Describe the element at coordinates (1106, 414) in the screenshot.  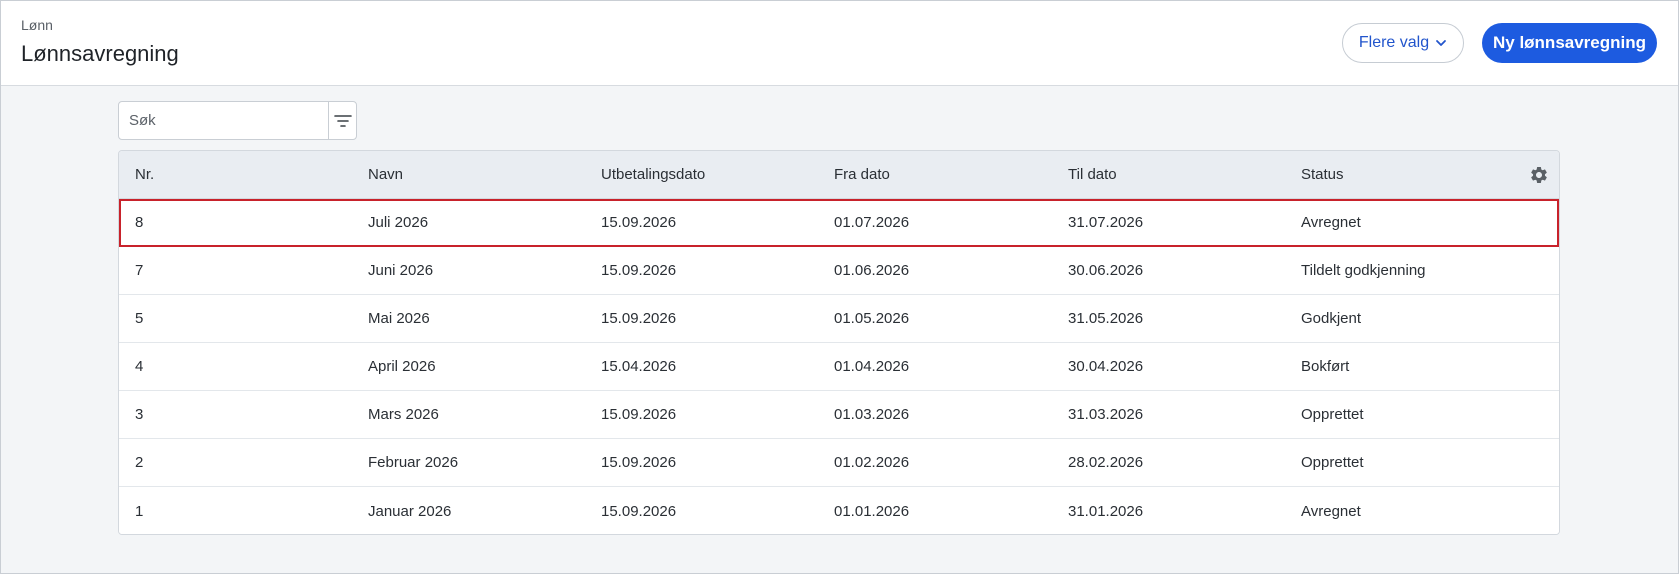
I see `cell-til-dato: 31.03.2026` at that location.